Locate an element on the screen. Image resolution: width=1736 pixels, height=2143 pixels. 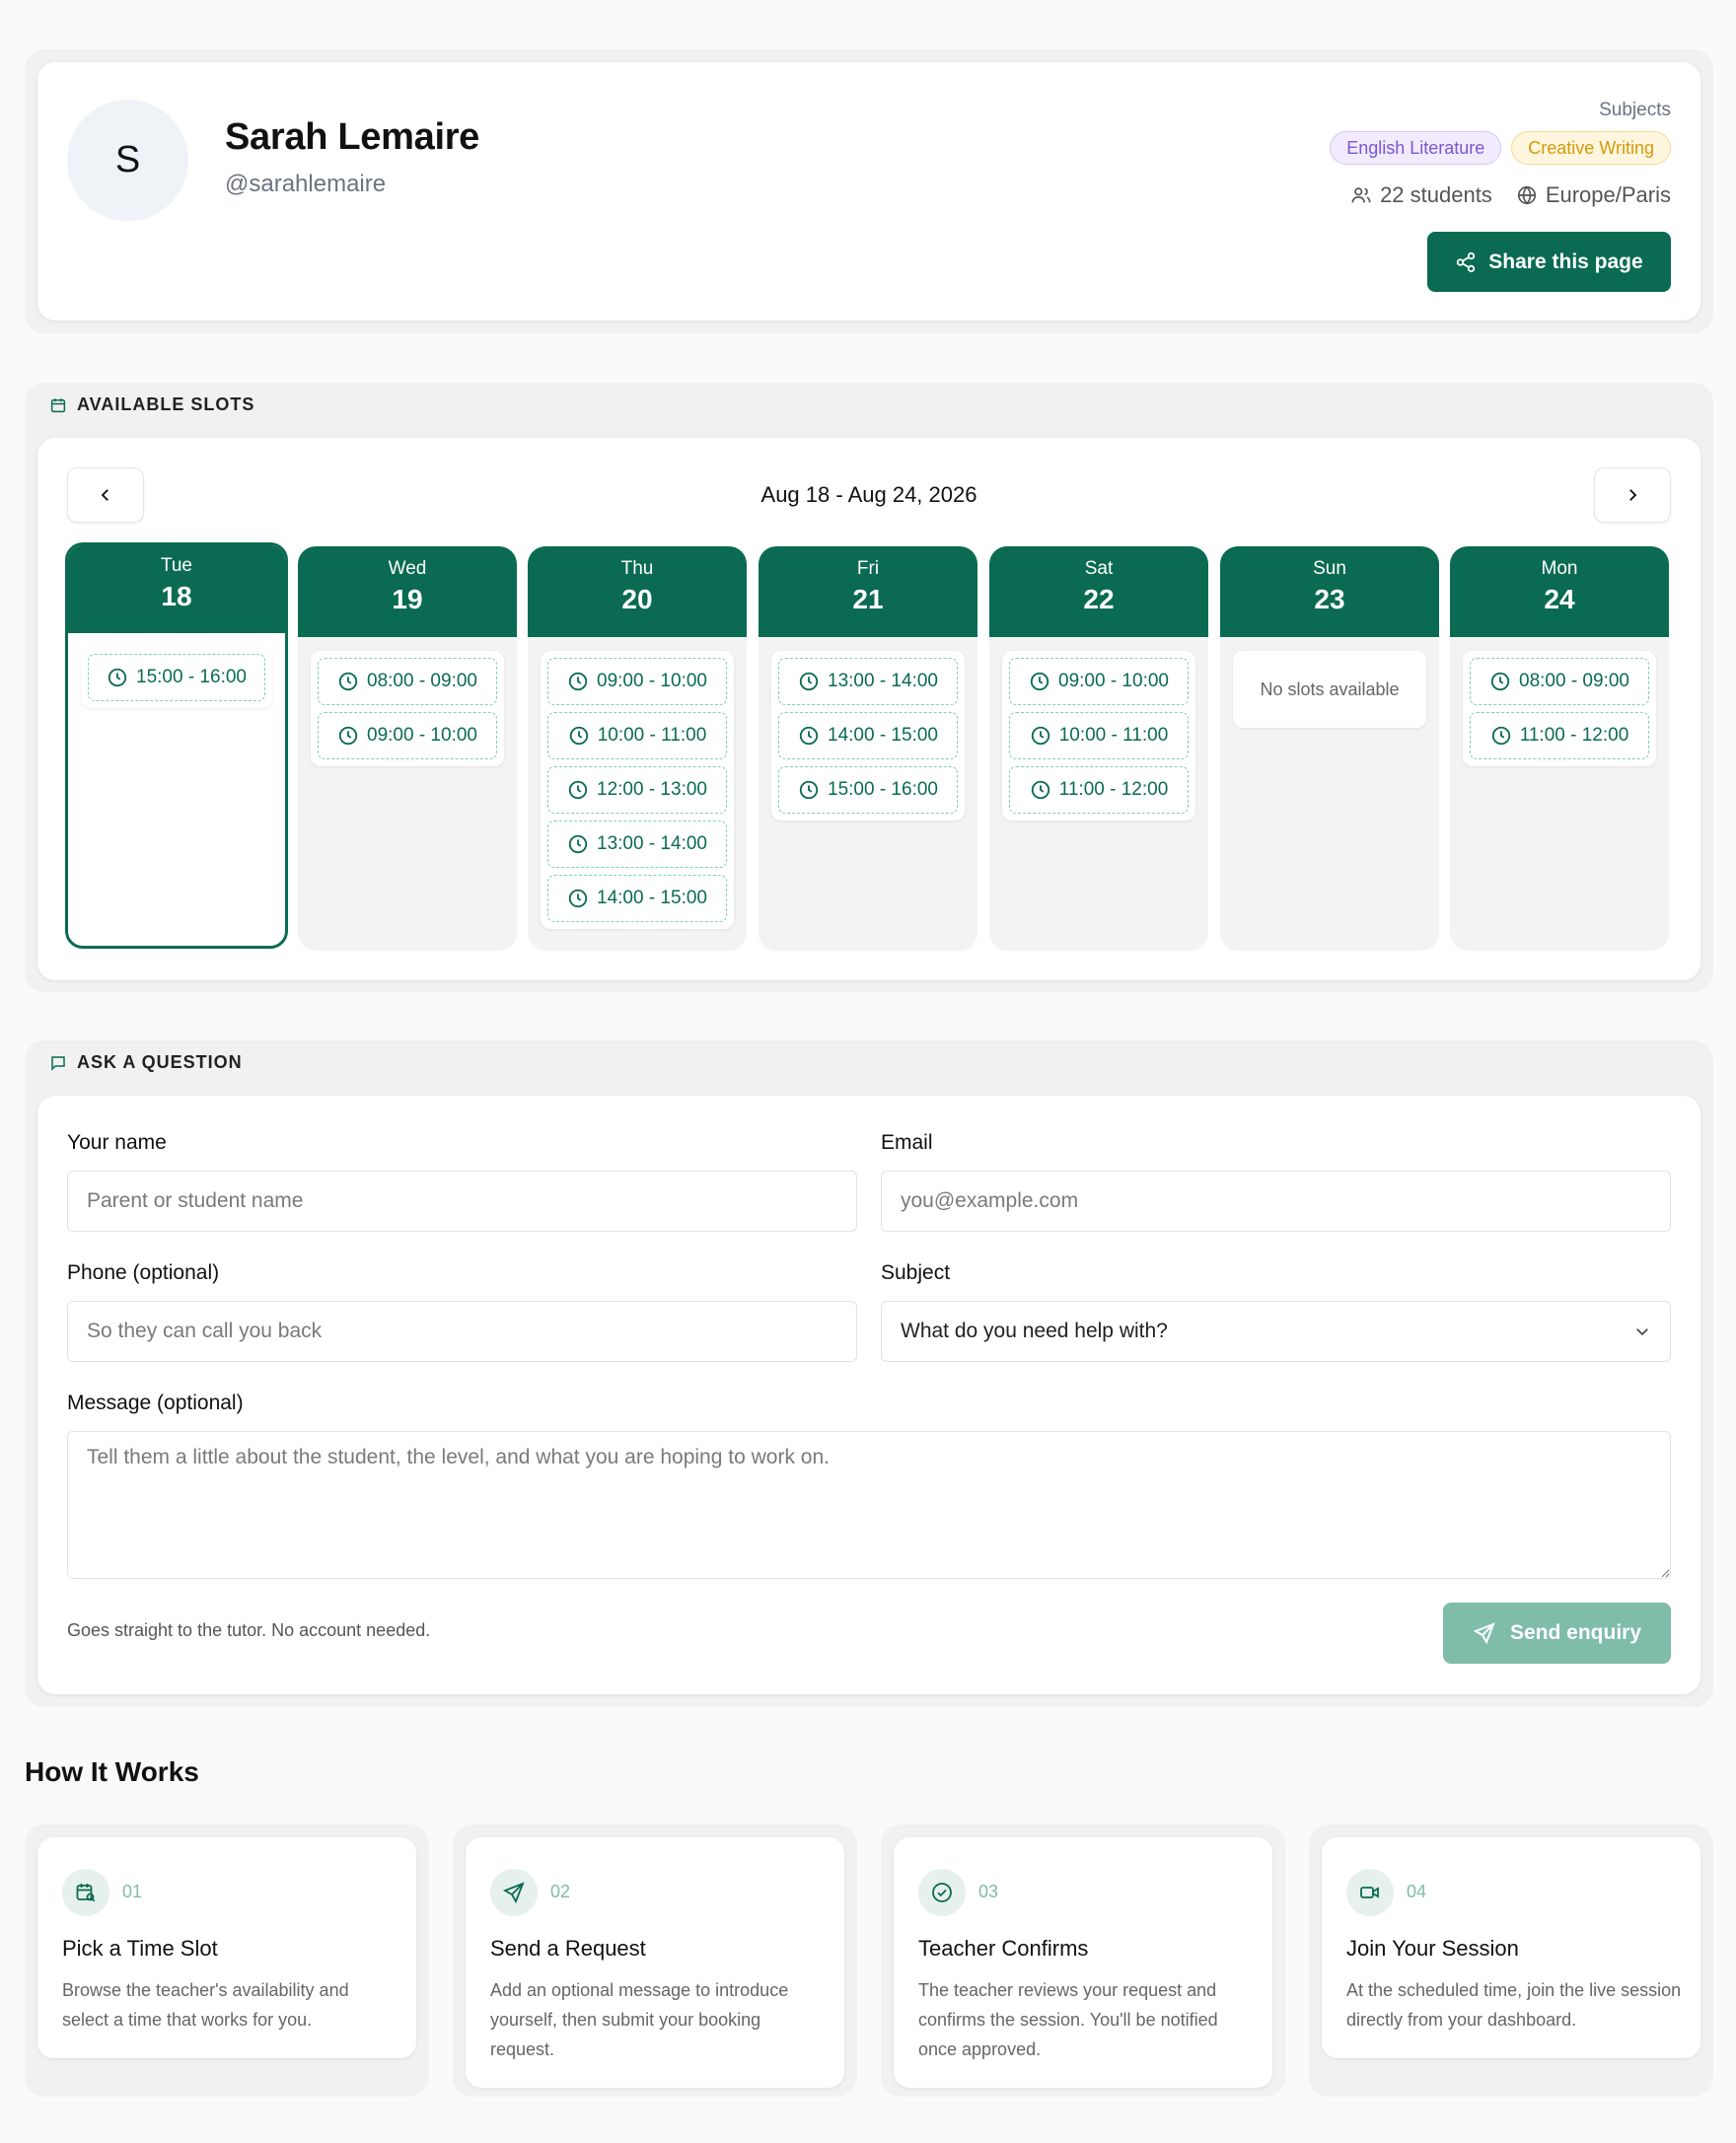
slot-list: 09:00 - 10:00 10:00 - 11:00 11:00 - 12:00 is located at coordinates (1098, 736).